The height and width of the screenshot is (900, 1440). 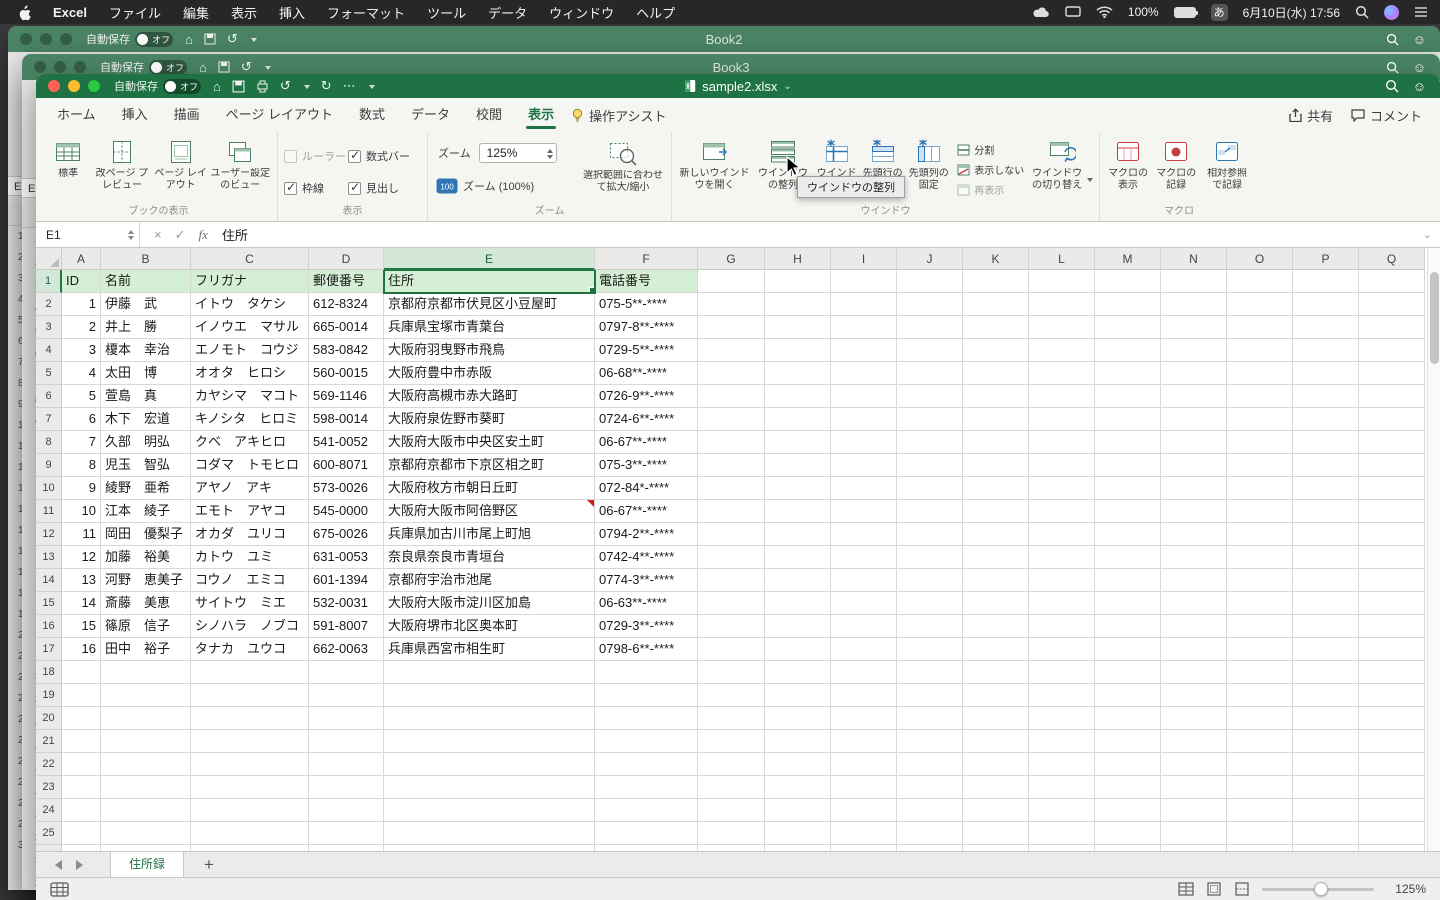 What do you see at coordinates (798, 281) in the screenshot?
I see `cell-H1` at bounding box center [798, 281].